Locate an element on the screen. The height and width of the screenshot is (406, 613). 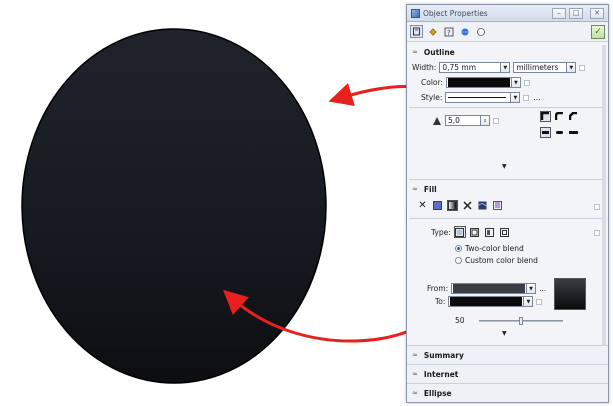
conical-fountain-icon is located at coordinates (490, 232).